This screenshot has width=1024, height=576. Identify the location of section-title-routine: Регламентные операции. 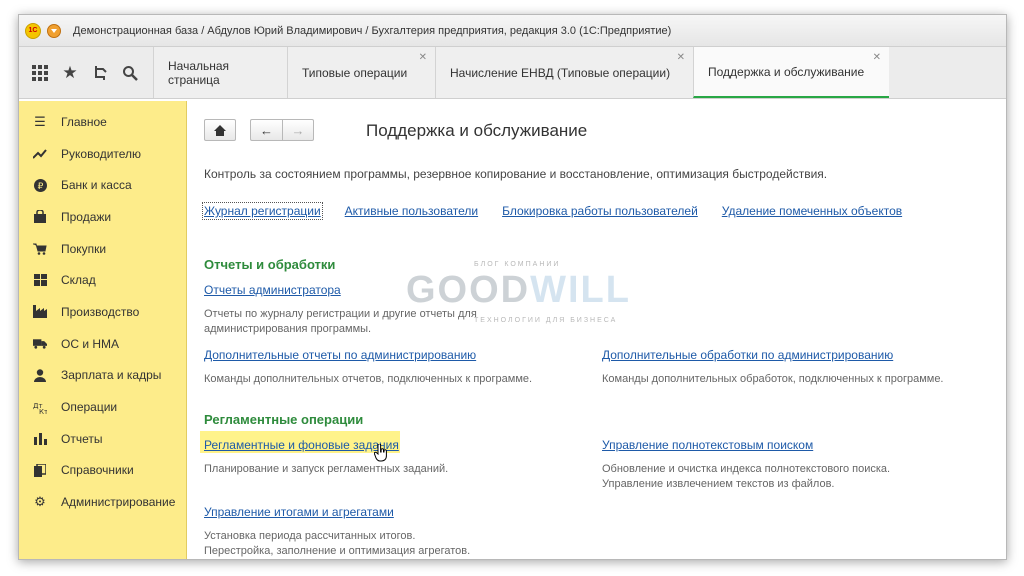
(284, 419).